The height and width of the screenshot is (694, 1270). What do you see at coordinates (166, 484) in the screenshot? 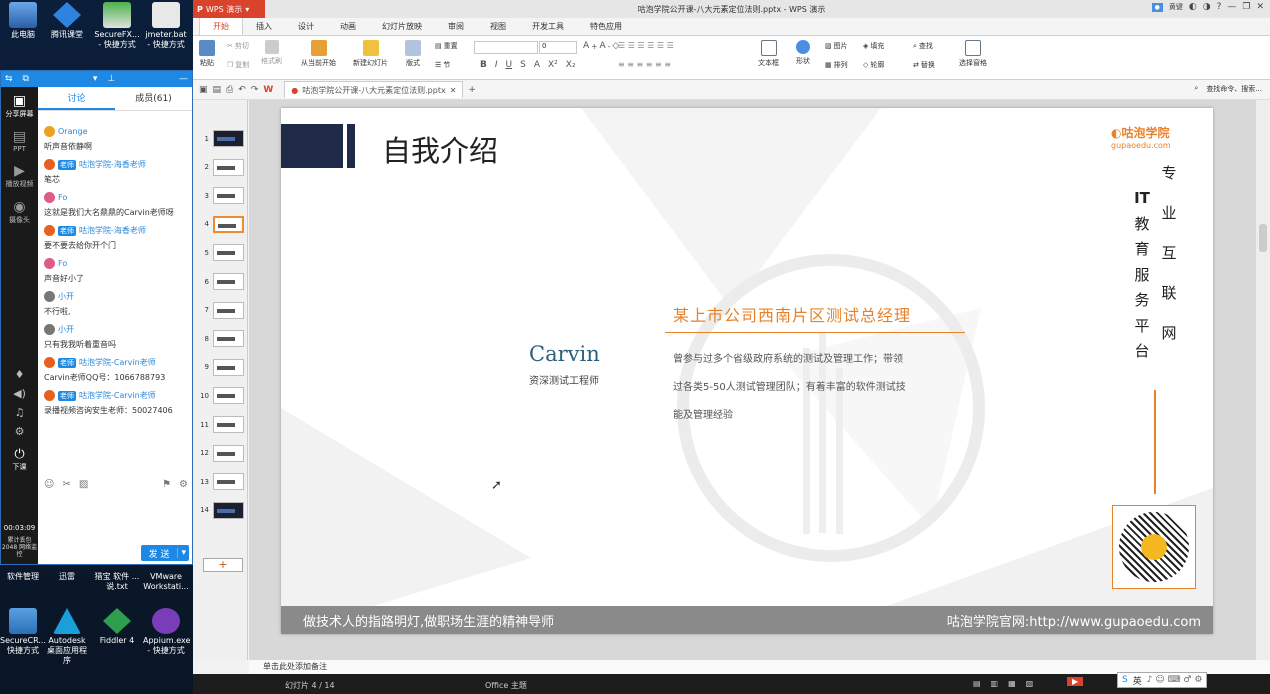
I see `gift-icon: ⚑` at bounding box center [166, 484].